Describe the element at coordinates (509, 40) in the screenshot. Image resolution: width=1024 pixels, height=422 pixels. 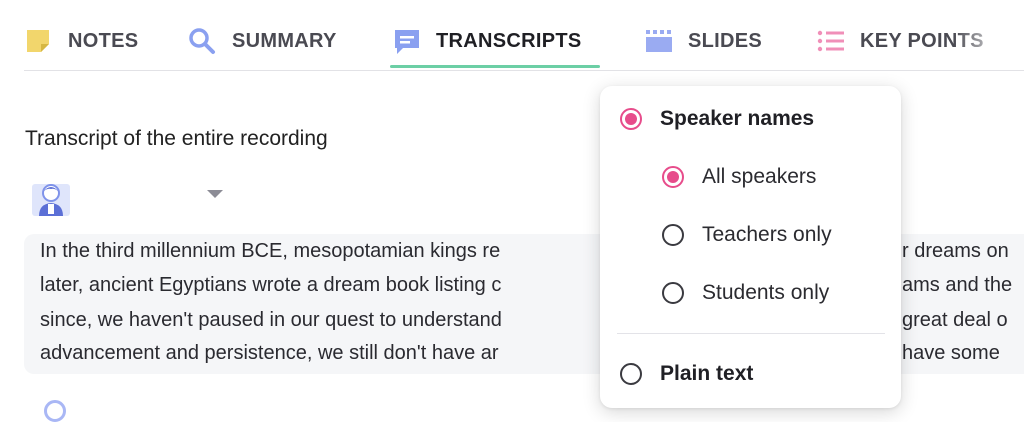
I see `tab-label: TRANSCRIPTS` at that location.